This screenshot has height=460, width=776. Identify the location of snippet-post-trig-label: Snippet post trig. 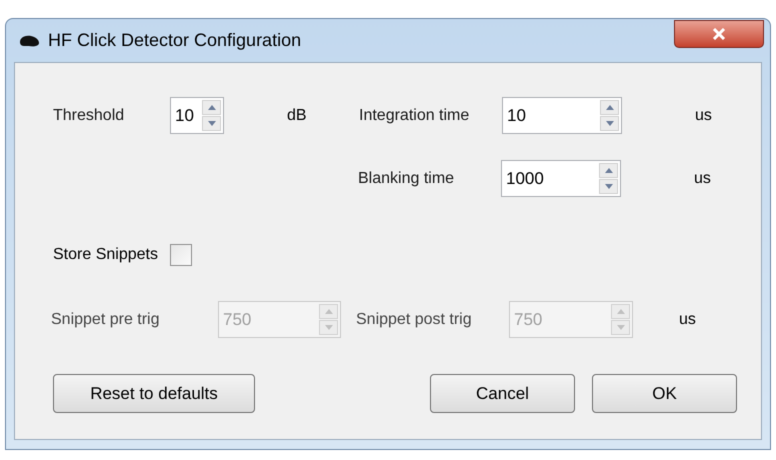
(414, 319).